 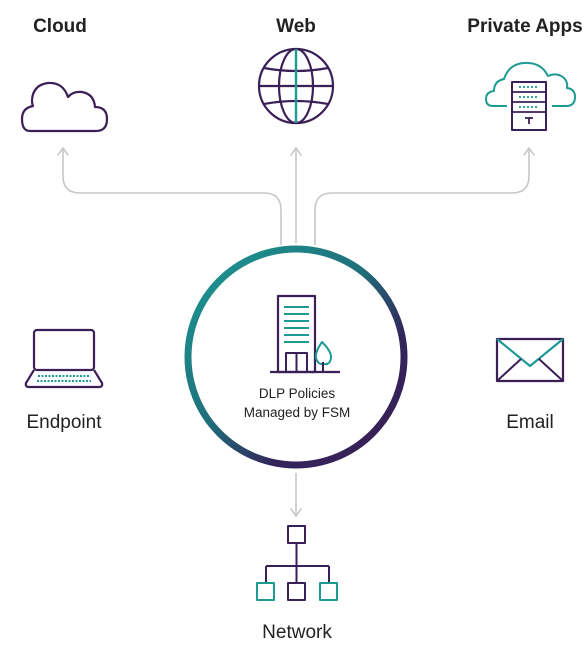 What do you see at coordinates (297, 393) in the screenshot?
I see `center-title-line1: DLP Policies` at bounding box center [297, 393].